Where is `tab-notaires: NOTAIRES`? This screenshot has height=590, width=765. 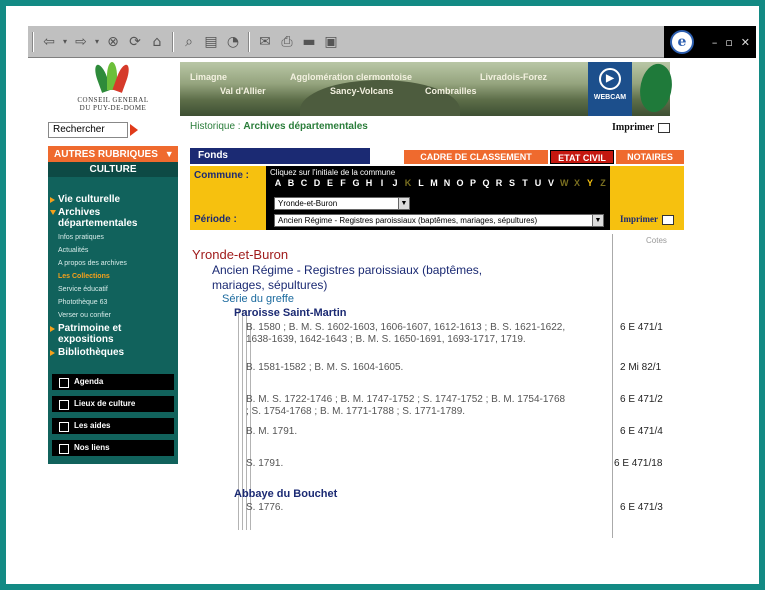 tab-notaires: NOTAIRES is located at coordinates (650, 157).